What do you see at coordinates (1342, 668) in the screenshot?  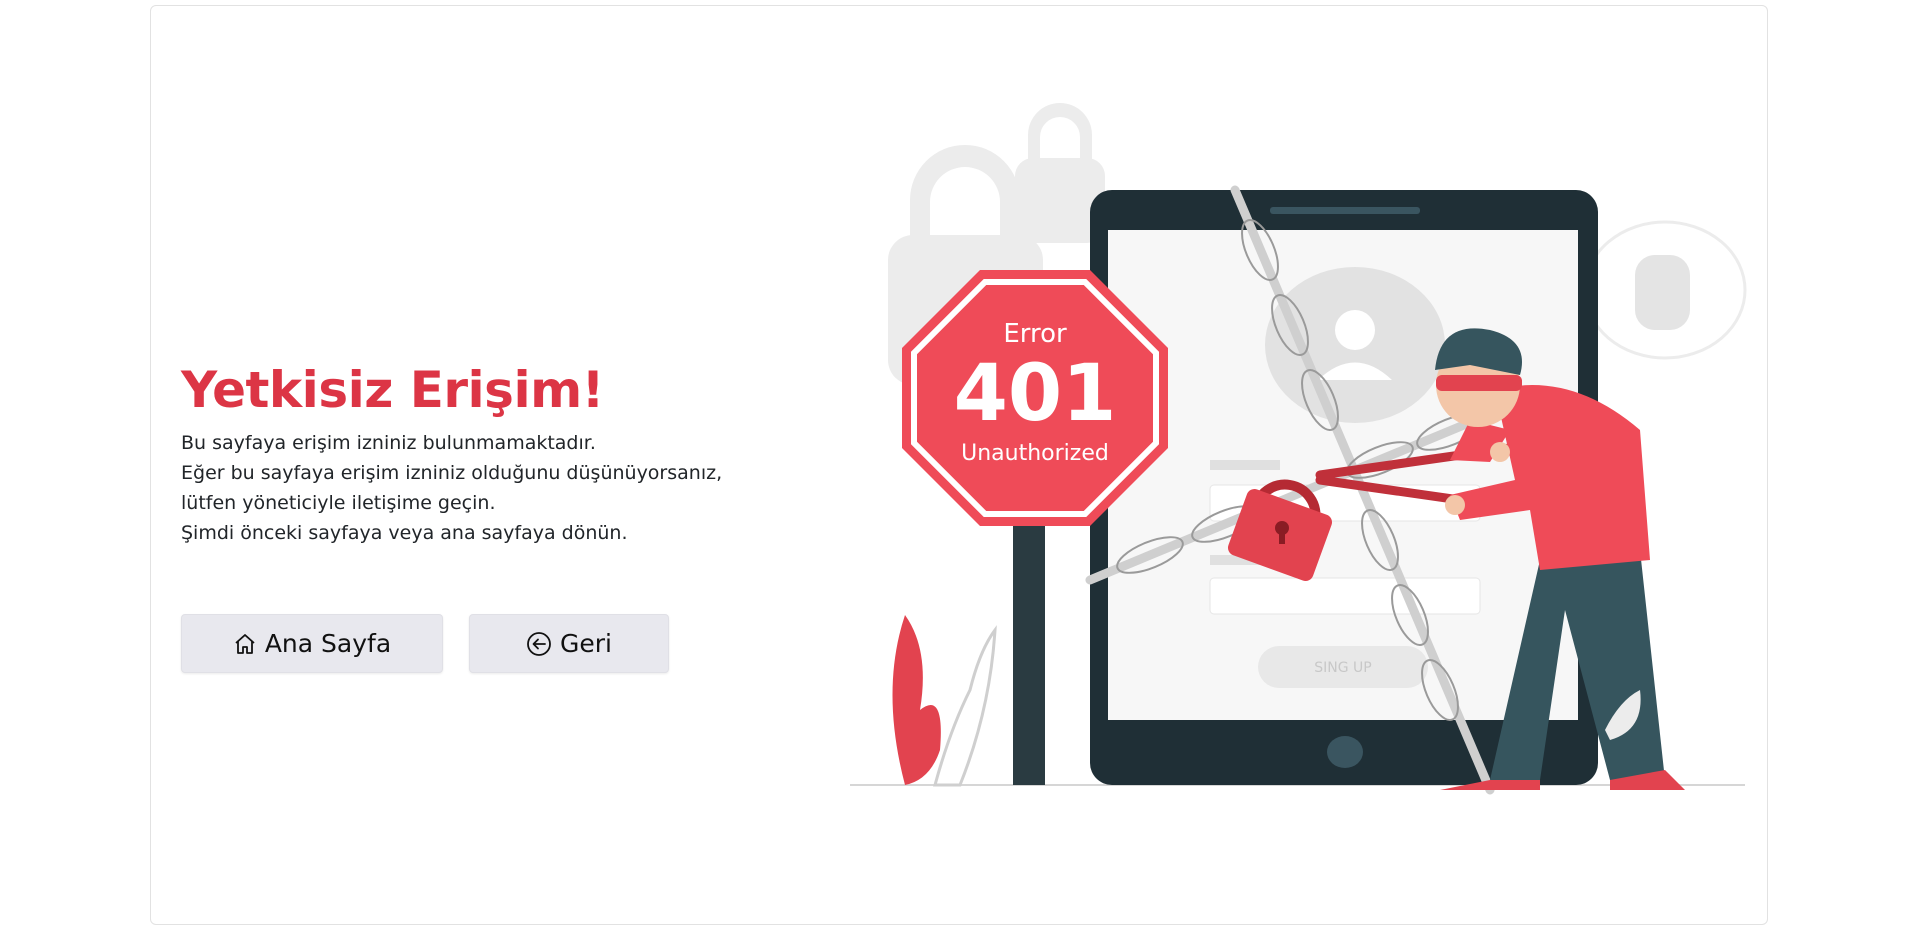 I see `signup-label: SING UP` at bounding box center [1342, 668].